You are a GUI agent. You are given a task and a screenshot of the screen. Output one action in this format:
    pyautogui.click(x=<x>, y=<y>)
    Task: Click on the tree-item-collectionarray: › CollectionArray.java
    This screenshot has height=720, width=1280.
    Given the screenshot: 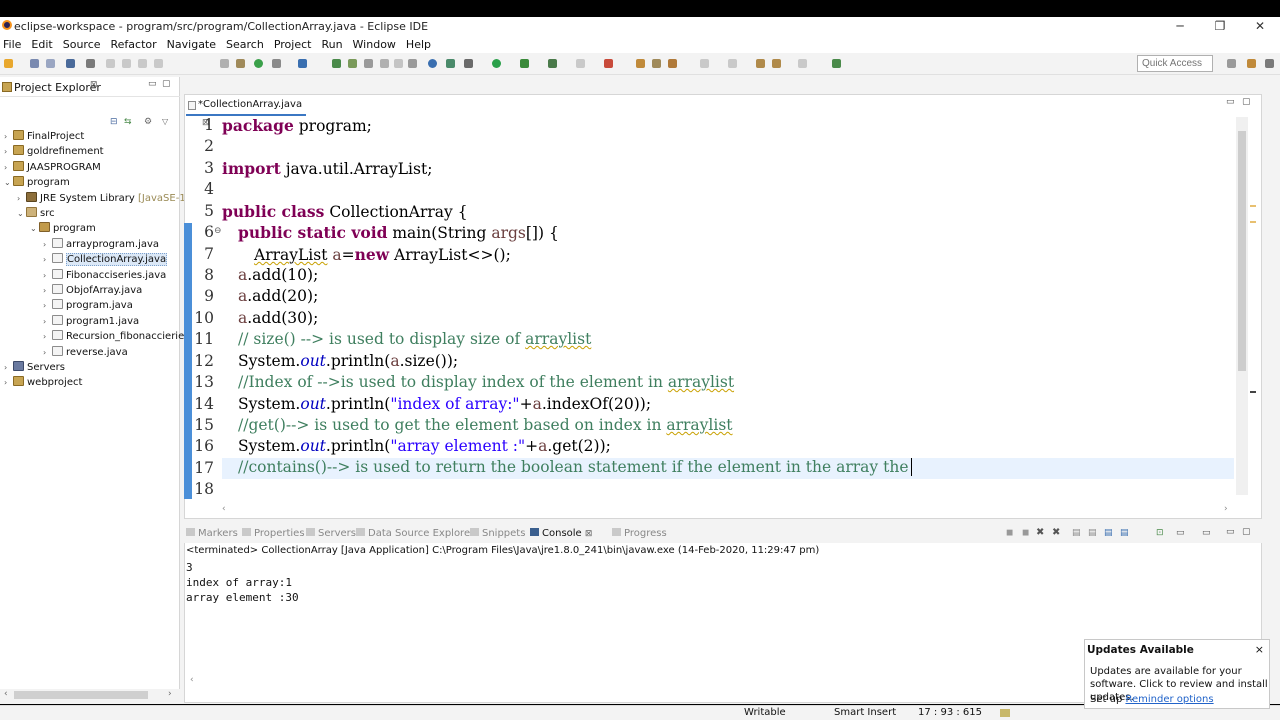 What is the action you would take?
    pyautogui.click(x=105, y=259)
    